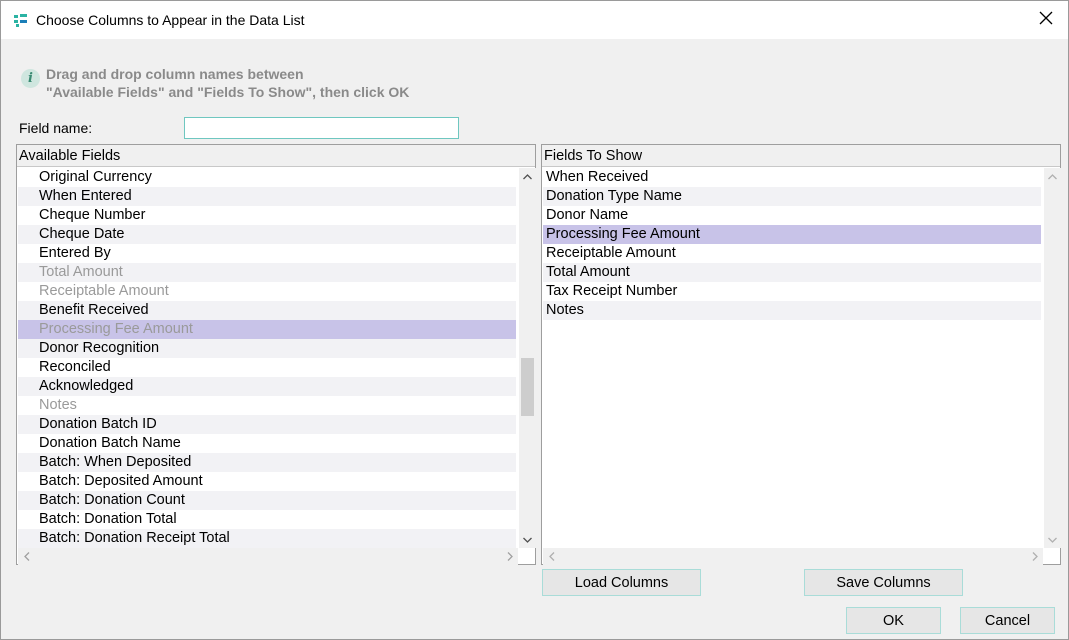 This screenshot has height=640, width=1069. Describe the element at coordinates (267, 538) in the screenshot. I see `list-item: Batch: Donation Receipt Total` at that location.